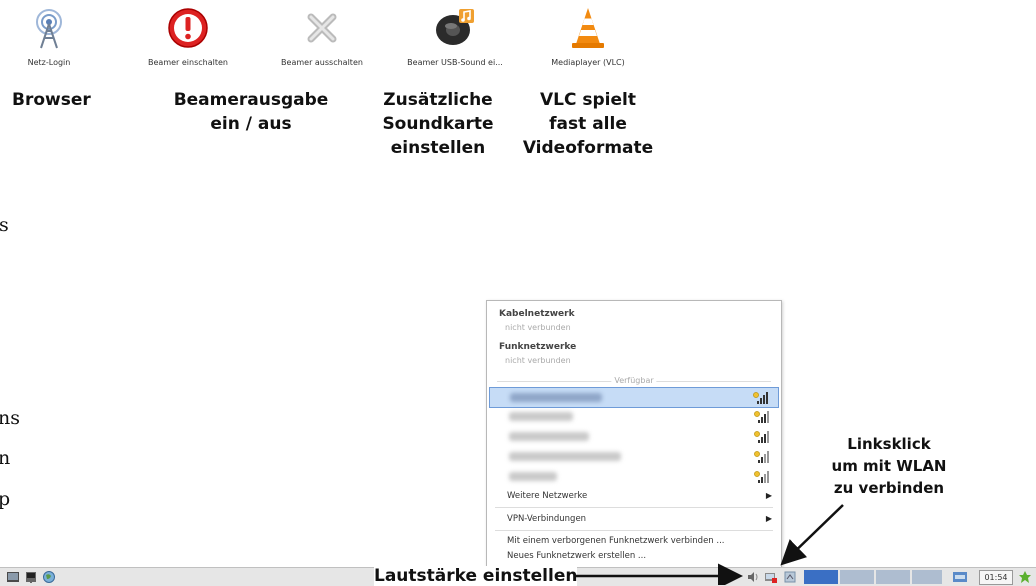  I want to click on annotation-arrows, so click(709, 544).